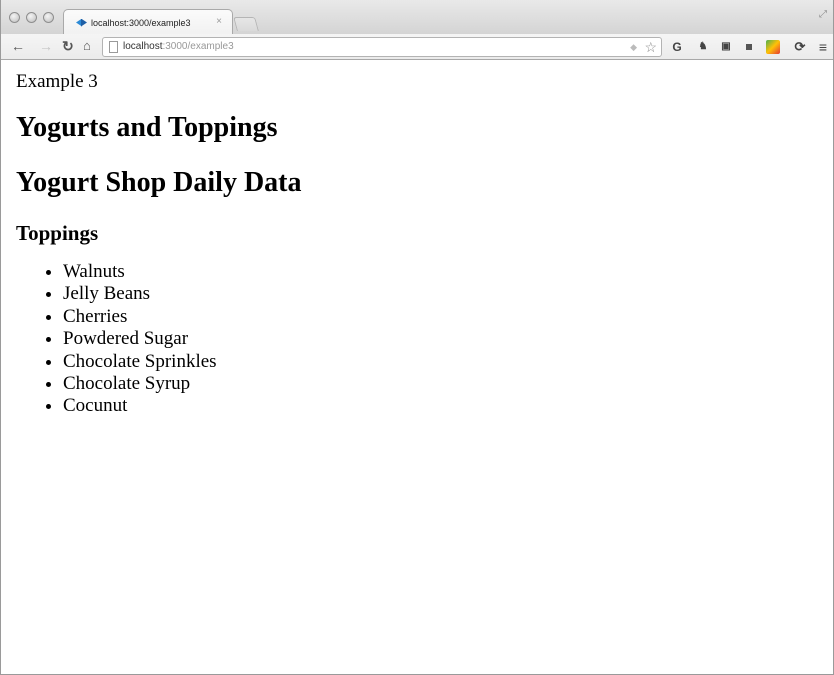 The image size is (834, 675). Describe the element at coordinates (823, 14) in the screenshot. I see `fullscreen-icon: ⤢` at that location.